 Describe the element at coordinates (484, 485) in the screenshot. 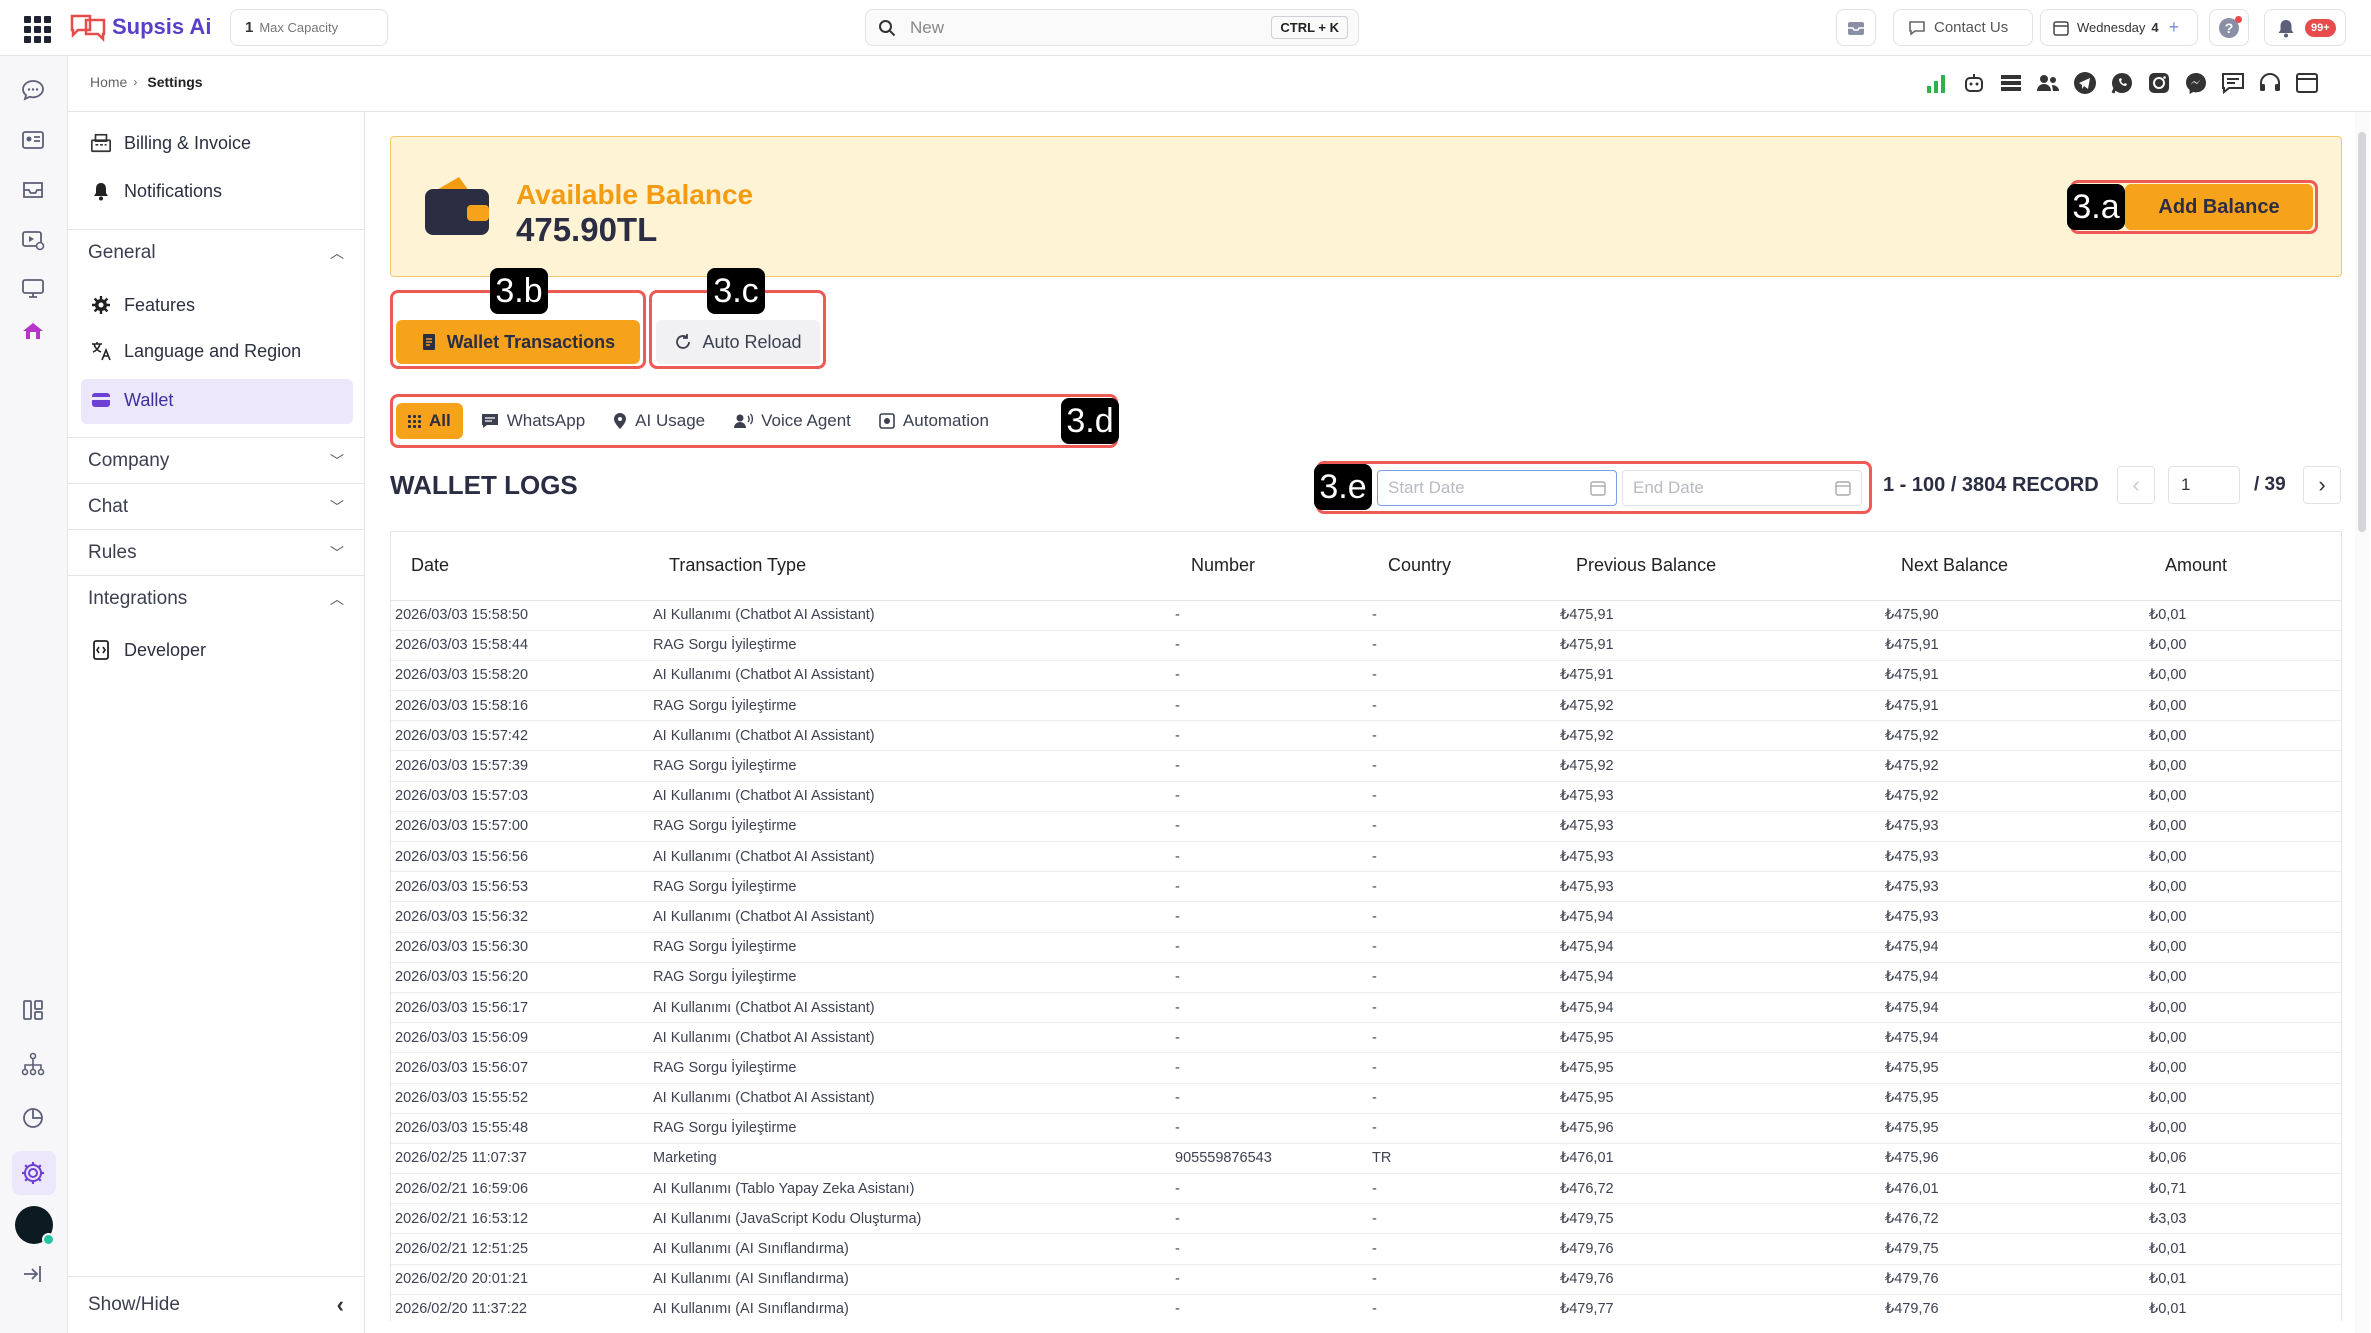

I see `wallet-logs-title: WALLET LOGS` at that location.